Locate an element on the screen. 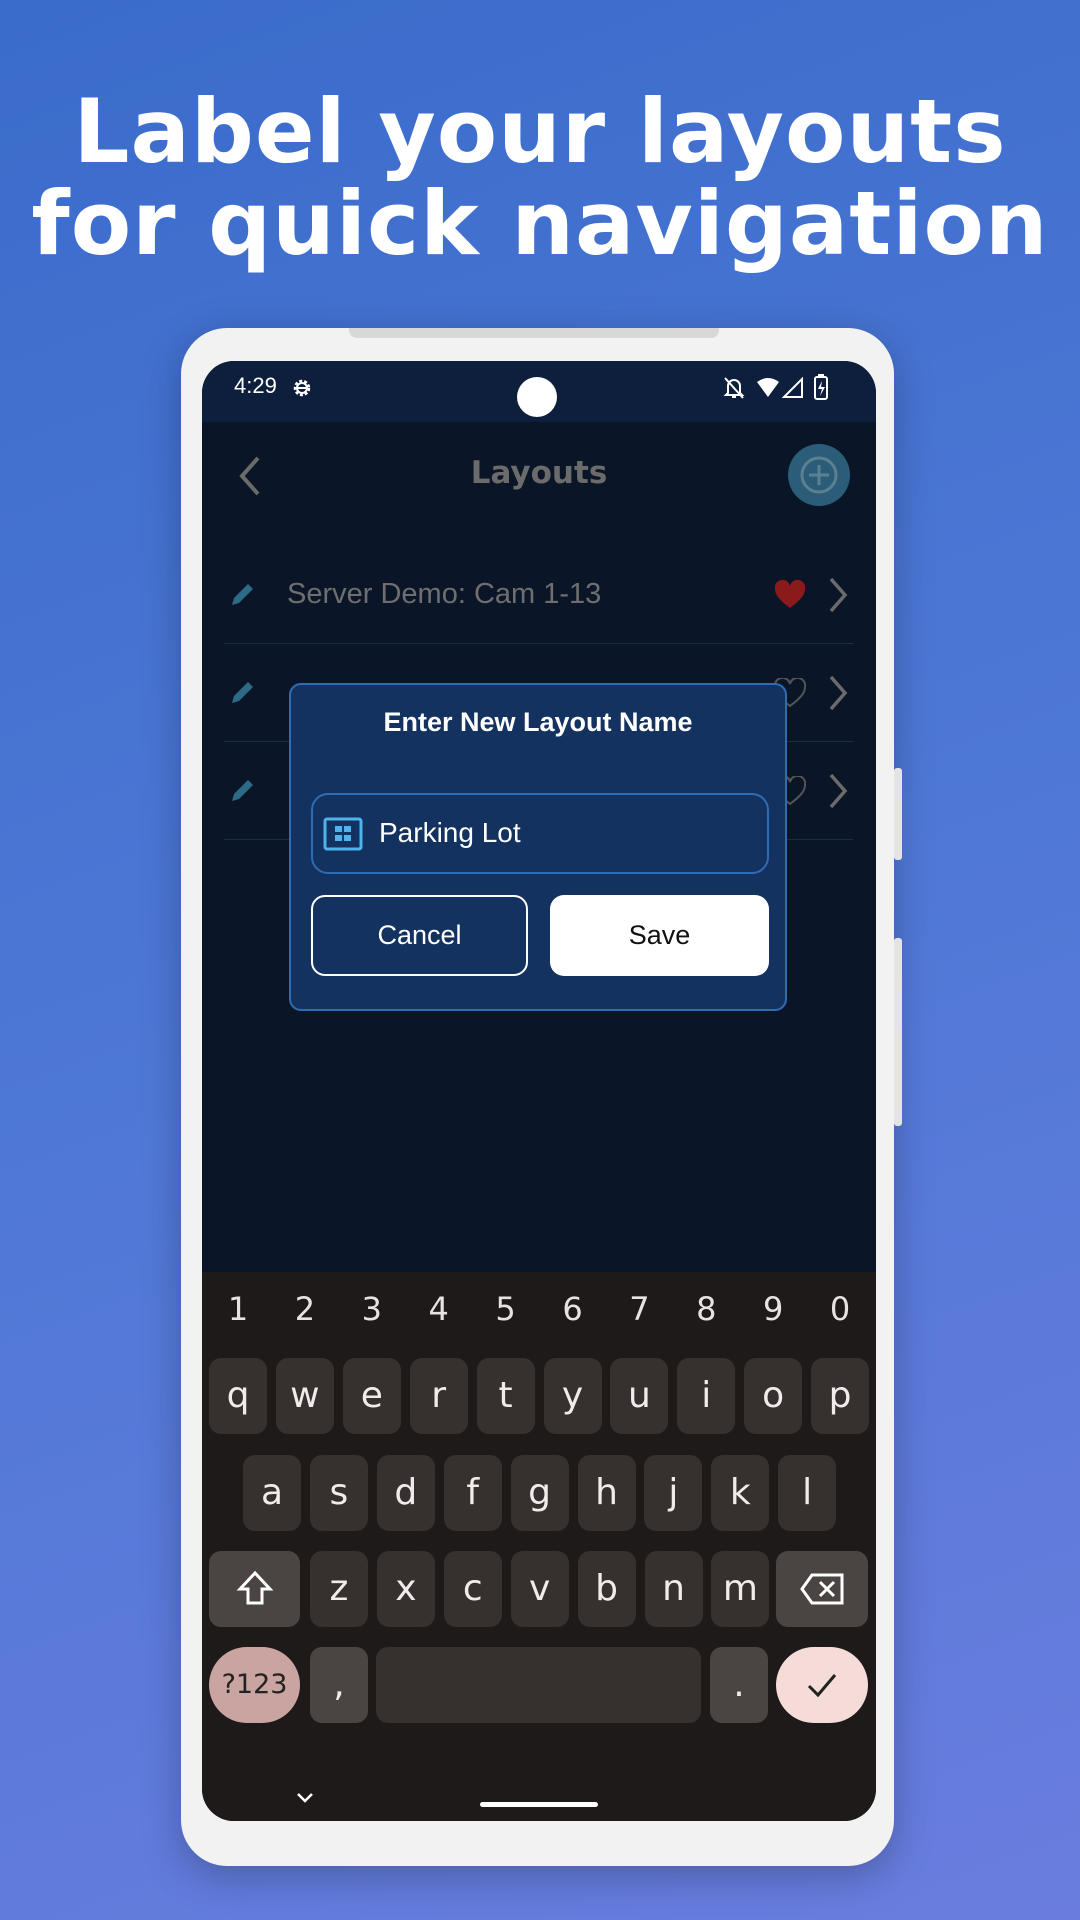  phone-side-button is located at coordinates (898, 814).